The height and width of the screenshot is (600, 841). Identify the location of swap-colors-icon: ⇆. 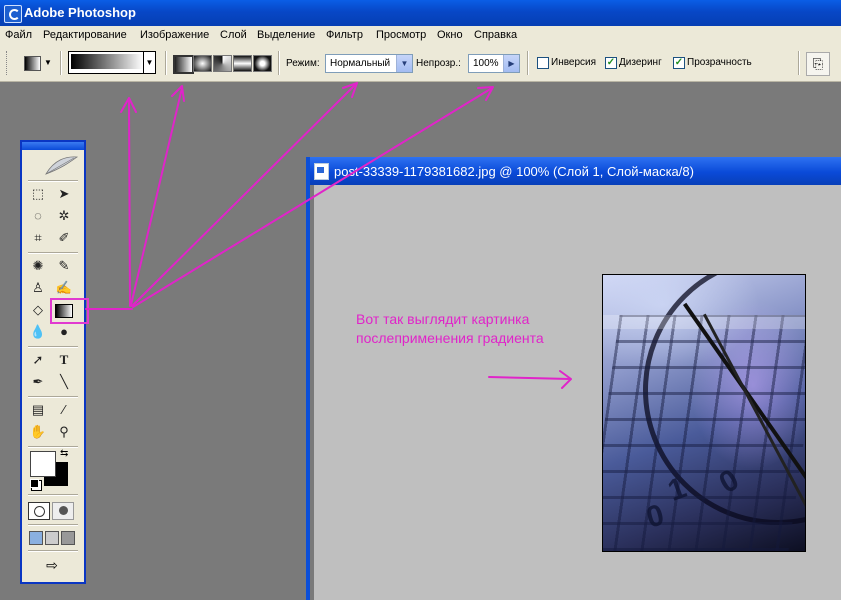
(64, 453).